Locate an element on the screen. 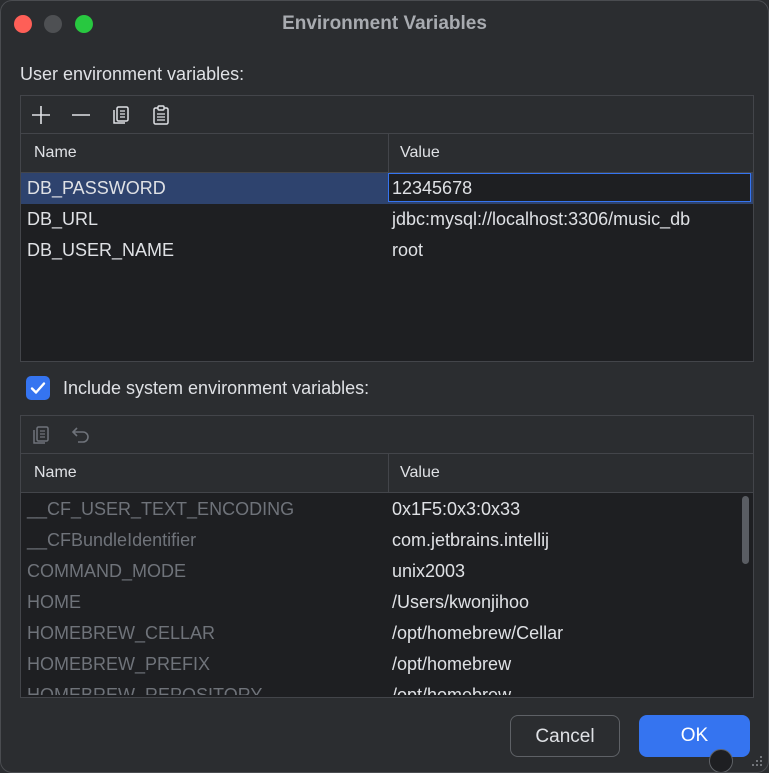  variable-value: root is located at coordinates (408, 250).